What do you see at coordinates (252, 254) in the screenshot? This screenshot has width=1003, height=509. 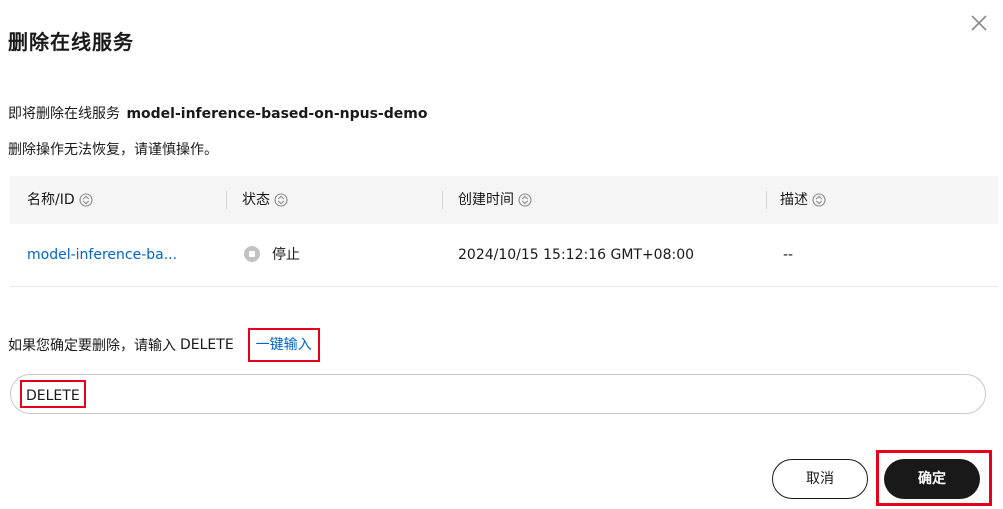 I see `stopped-status-icon` at bounding box center [252, 254].